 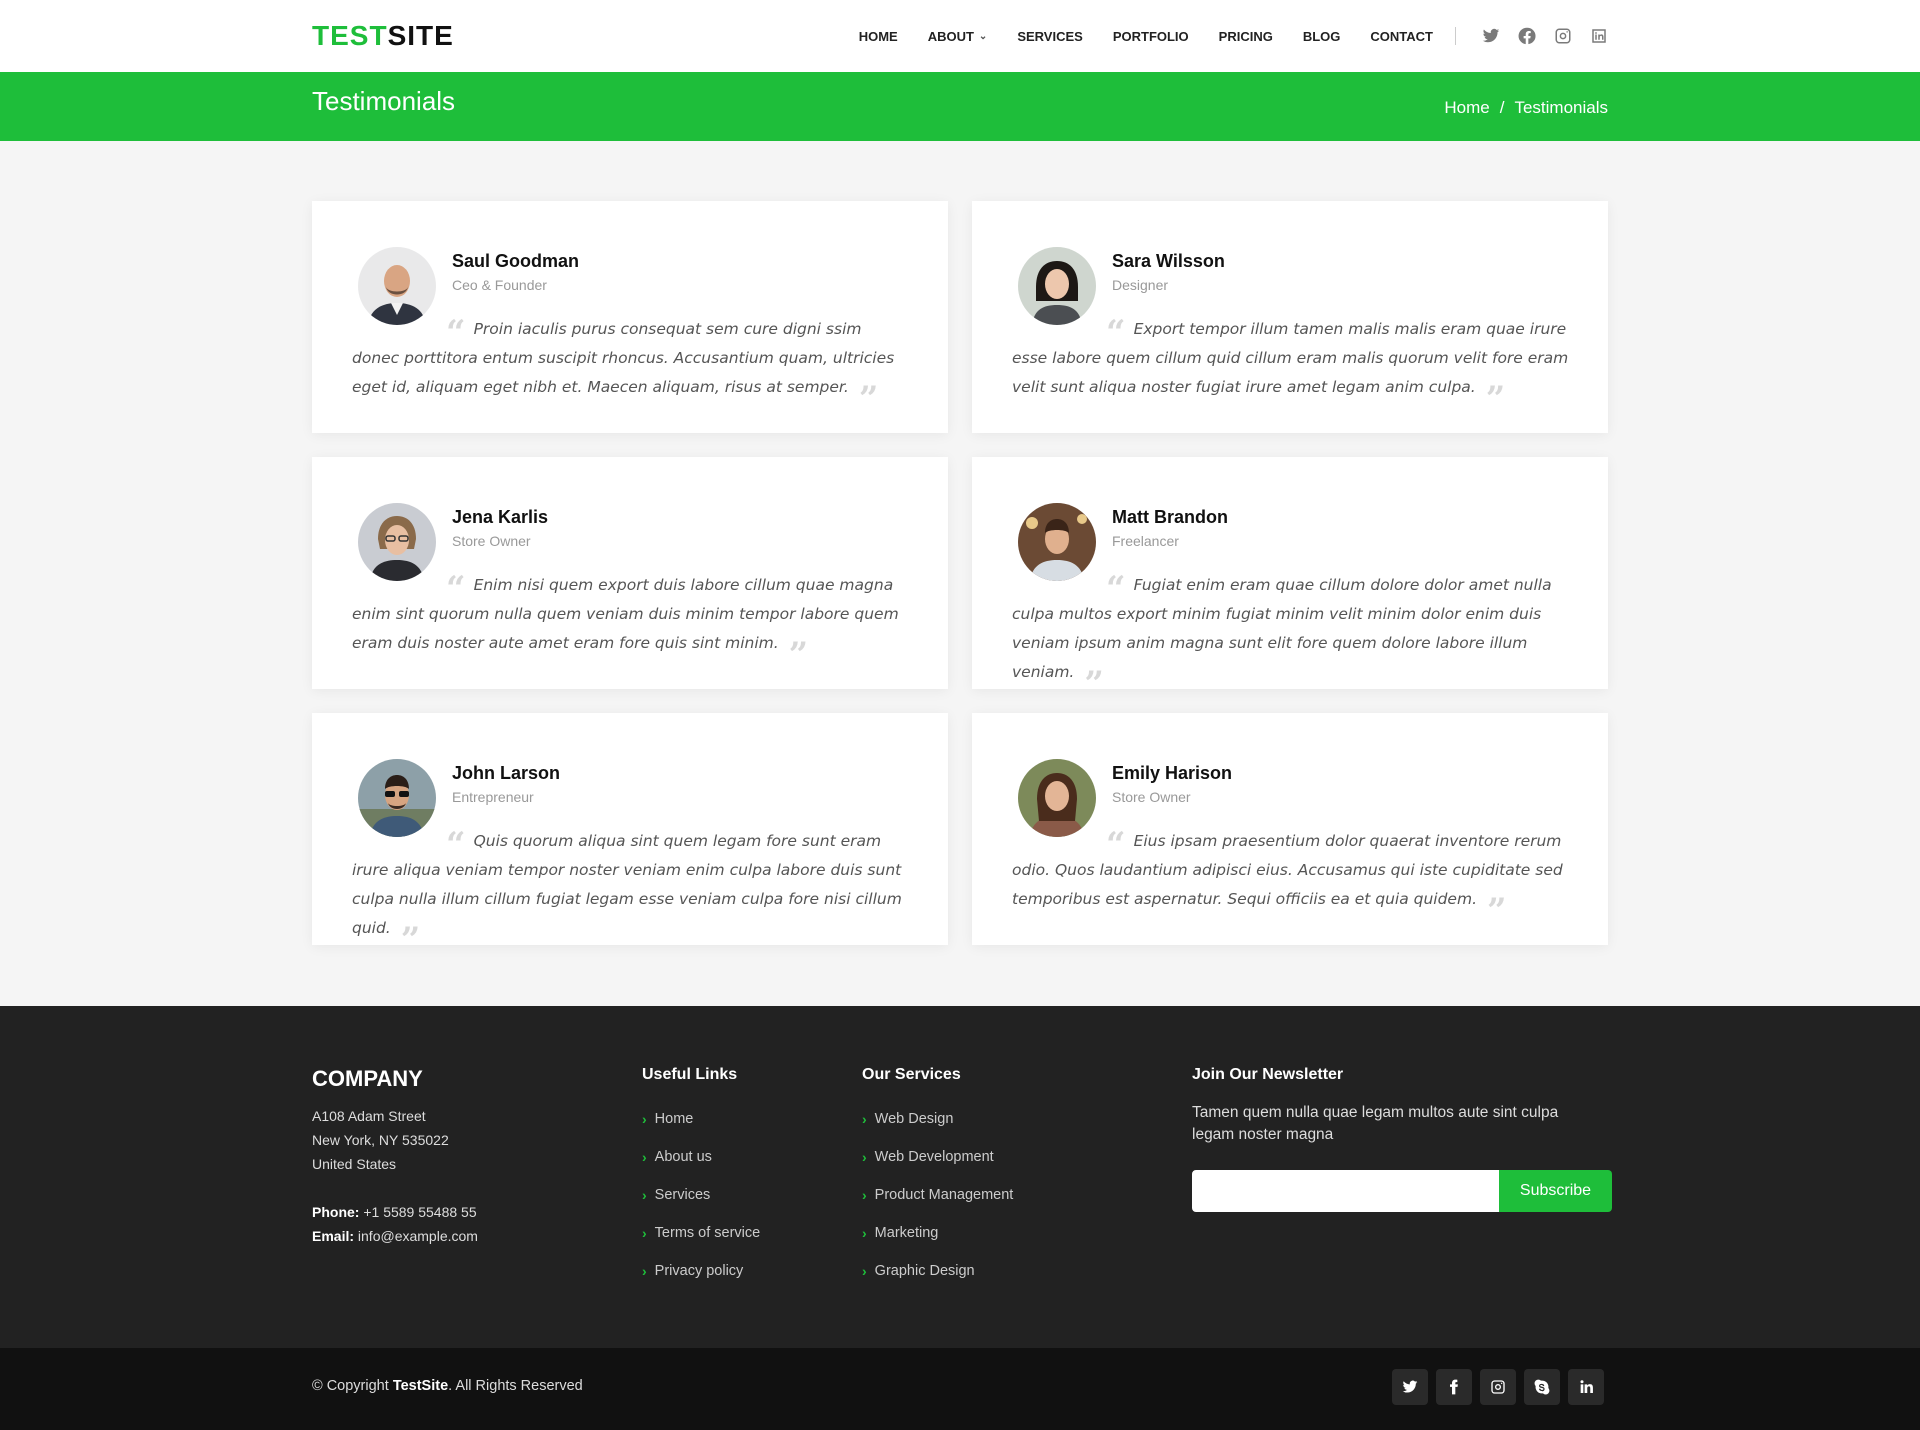 I want to click on footer-link-privacy: › Privacy policy, so click(x=701, y=1271).